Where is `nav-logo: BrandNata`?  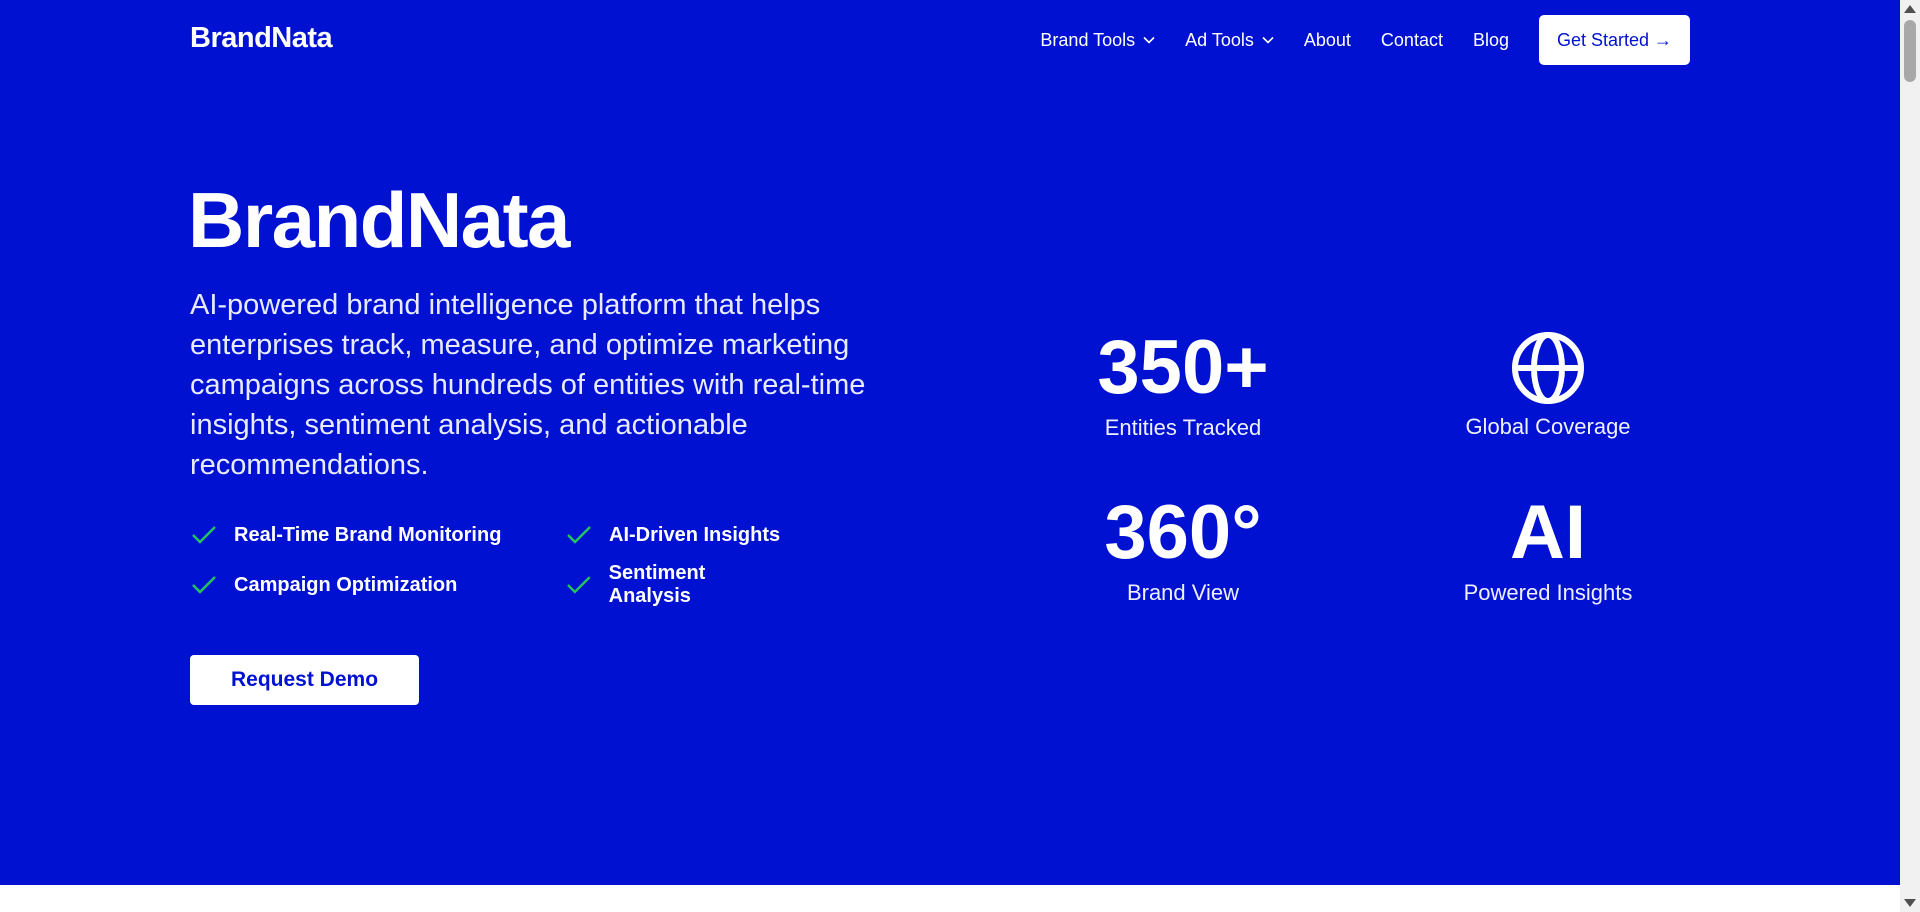 nav-logo: BrandNata is located at coordinates (261, 38).